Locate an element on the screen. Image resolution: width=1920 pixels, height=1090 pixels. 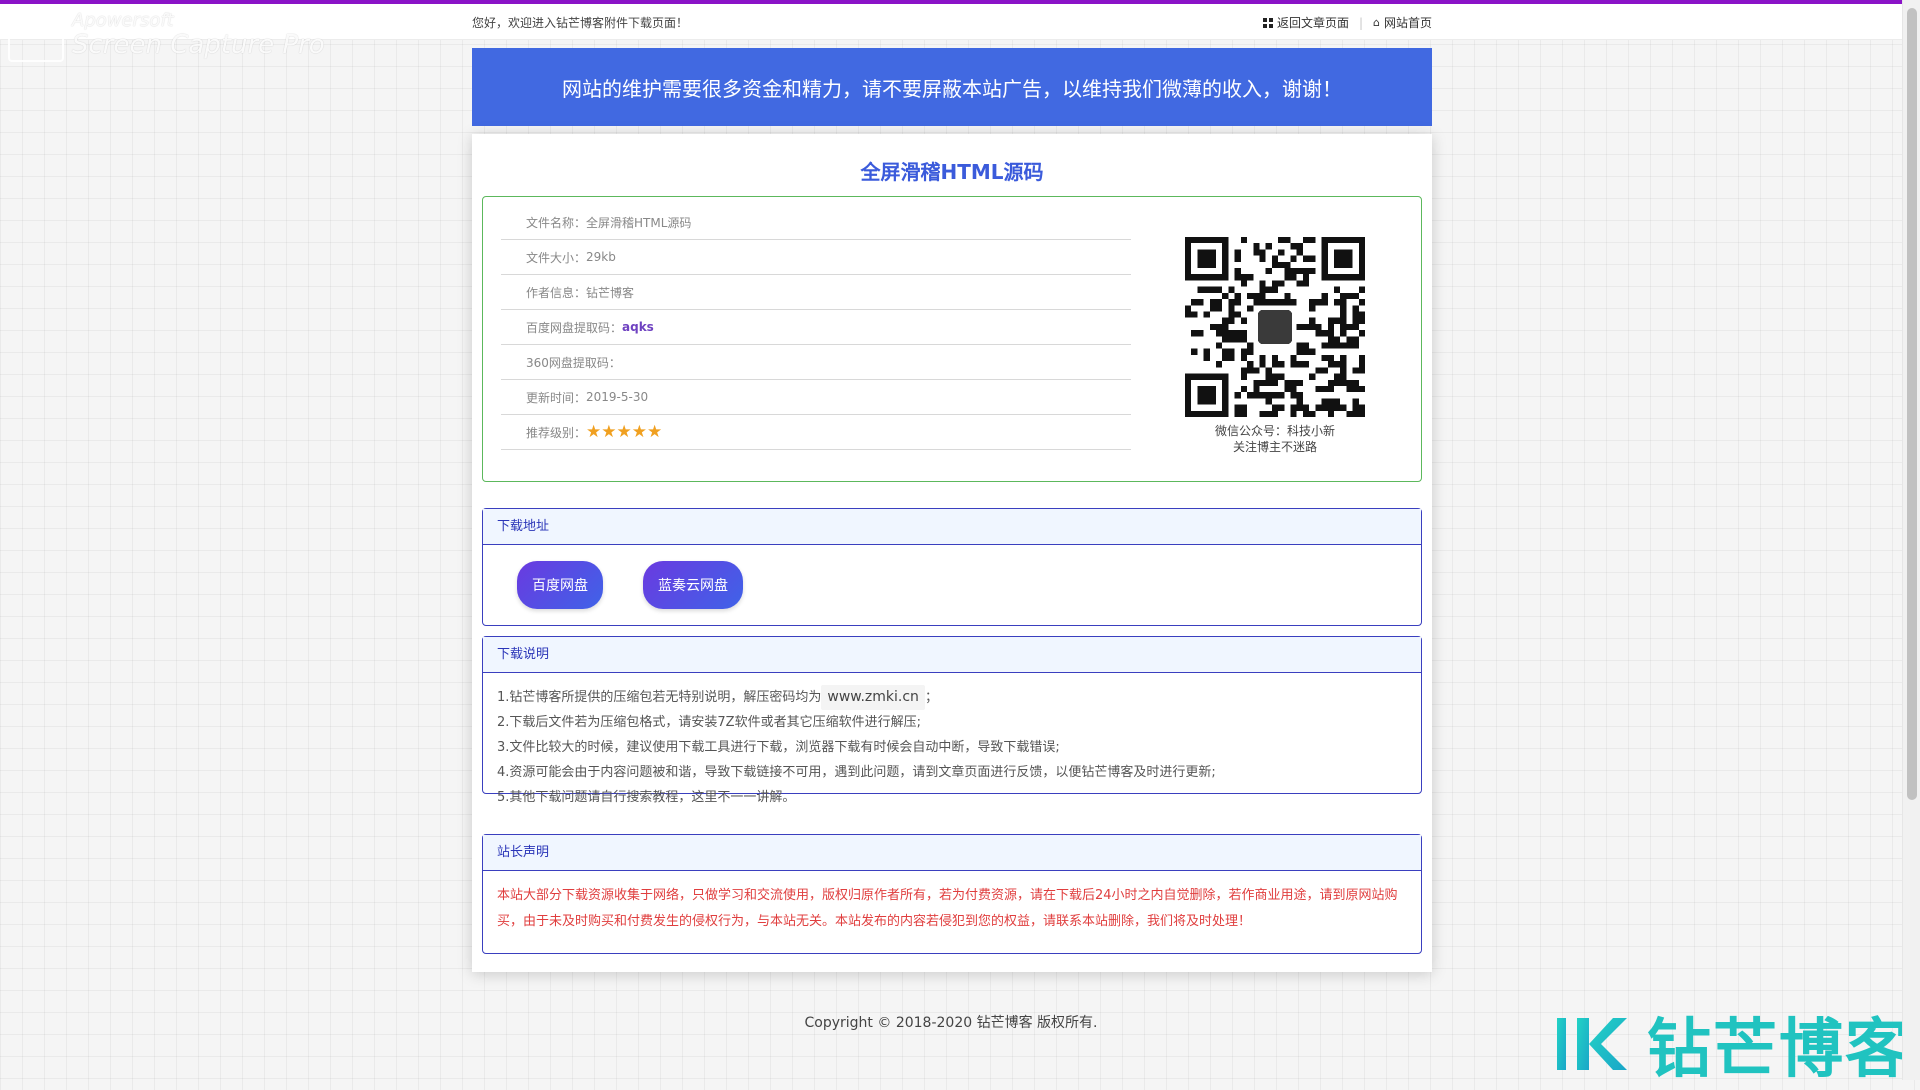
ad-notice-banner: 网站的维护需要很多资金和精力，请不要屏蔽本站广告，以维持我们微薄的收入，谢谢！ is located at coordinates (952, 87).